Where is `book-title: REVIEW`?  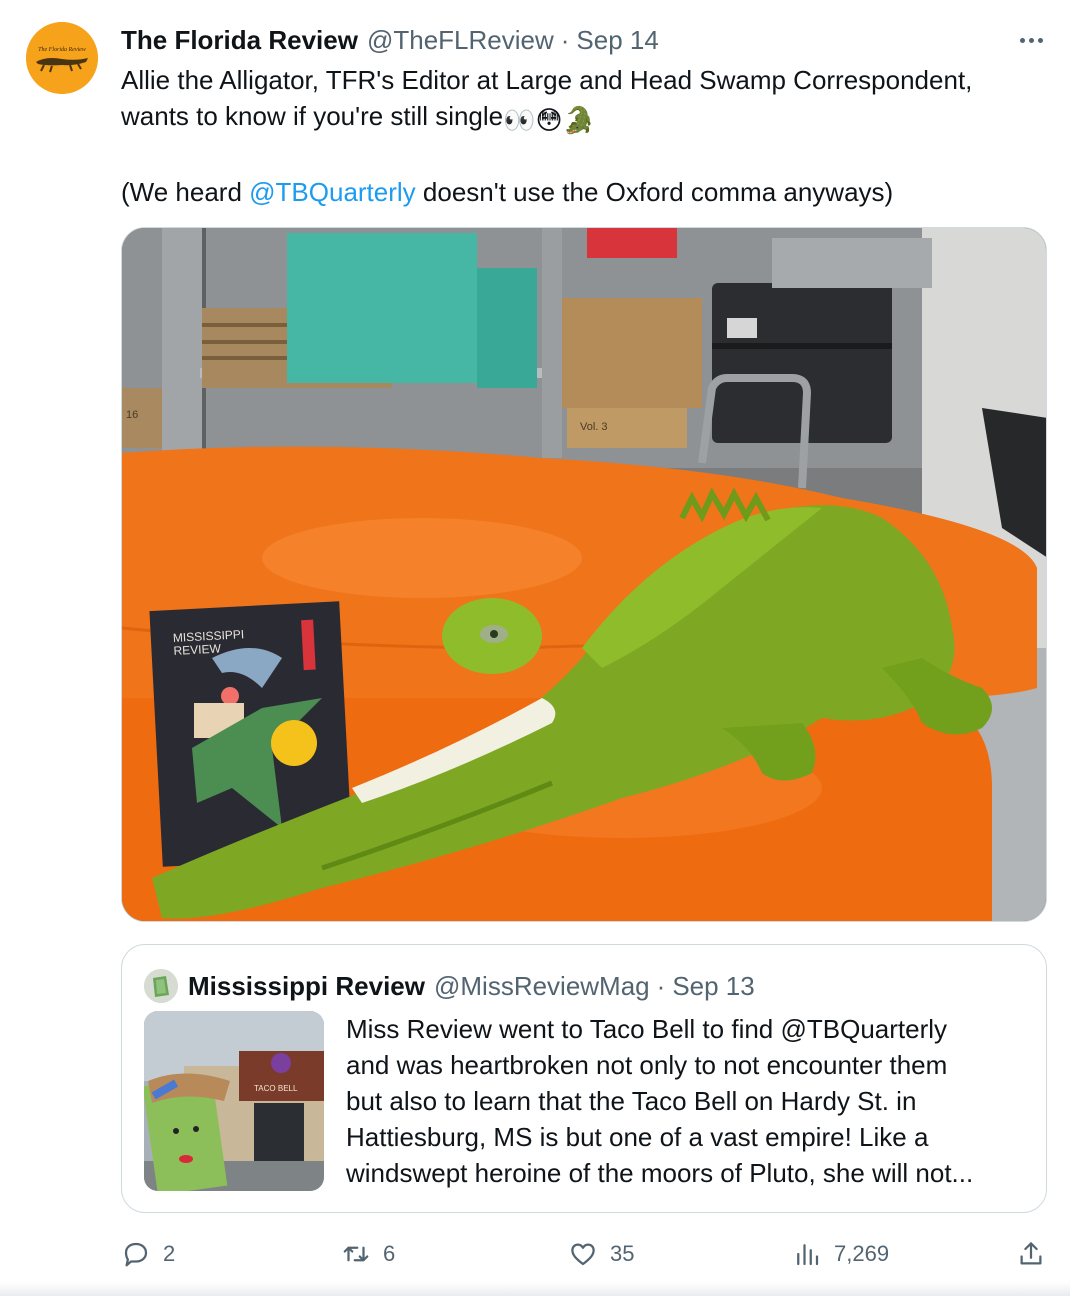 book-title: REVIEW is located at coordinates (197, 649).